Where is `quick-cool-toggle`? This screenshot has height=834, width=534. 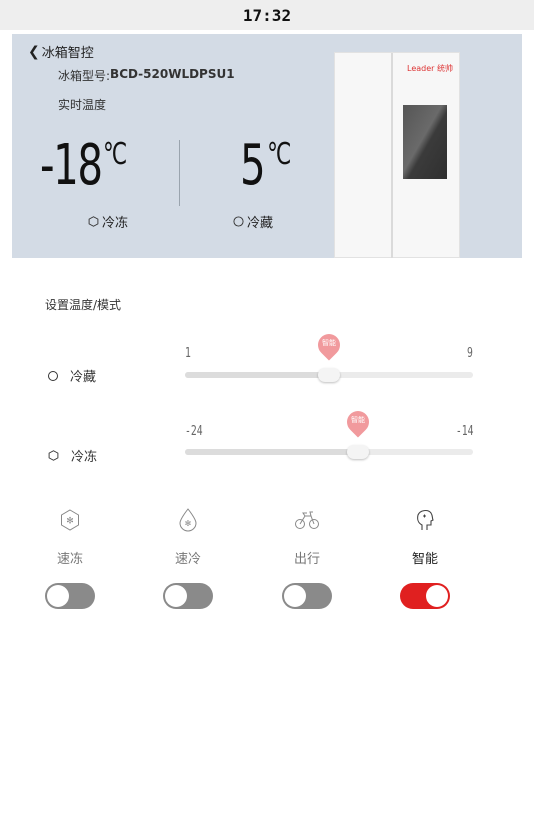
quick-cool-toggle is located at coordinates (188, 596).